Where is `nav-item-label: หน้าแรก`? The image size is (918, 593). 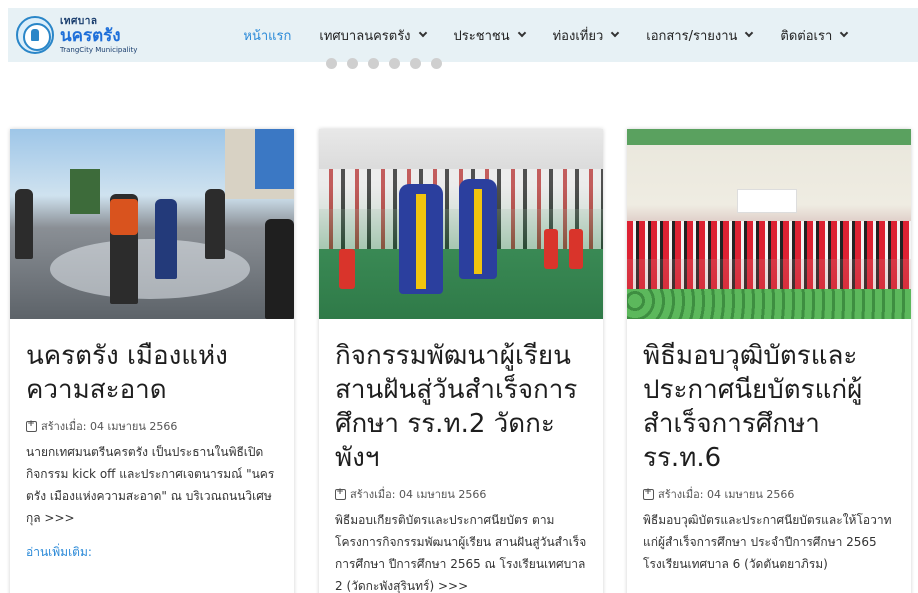 nav-item-label: หน้าแรก is located at coordinates (267, 36).